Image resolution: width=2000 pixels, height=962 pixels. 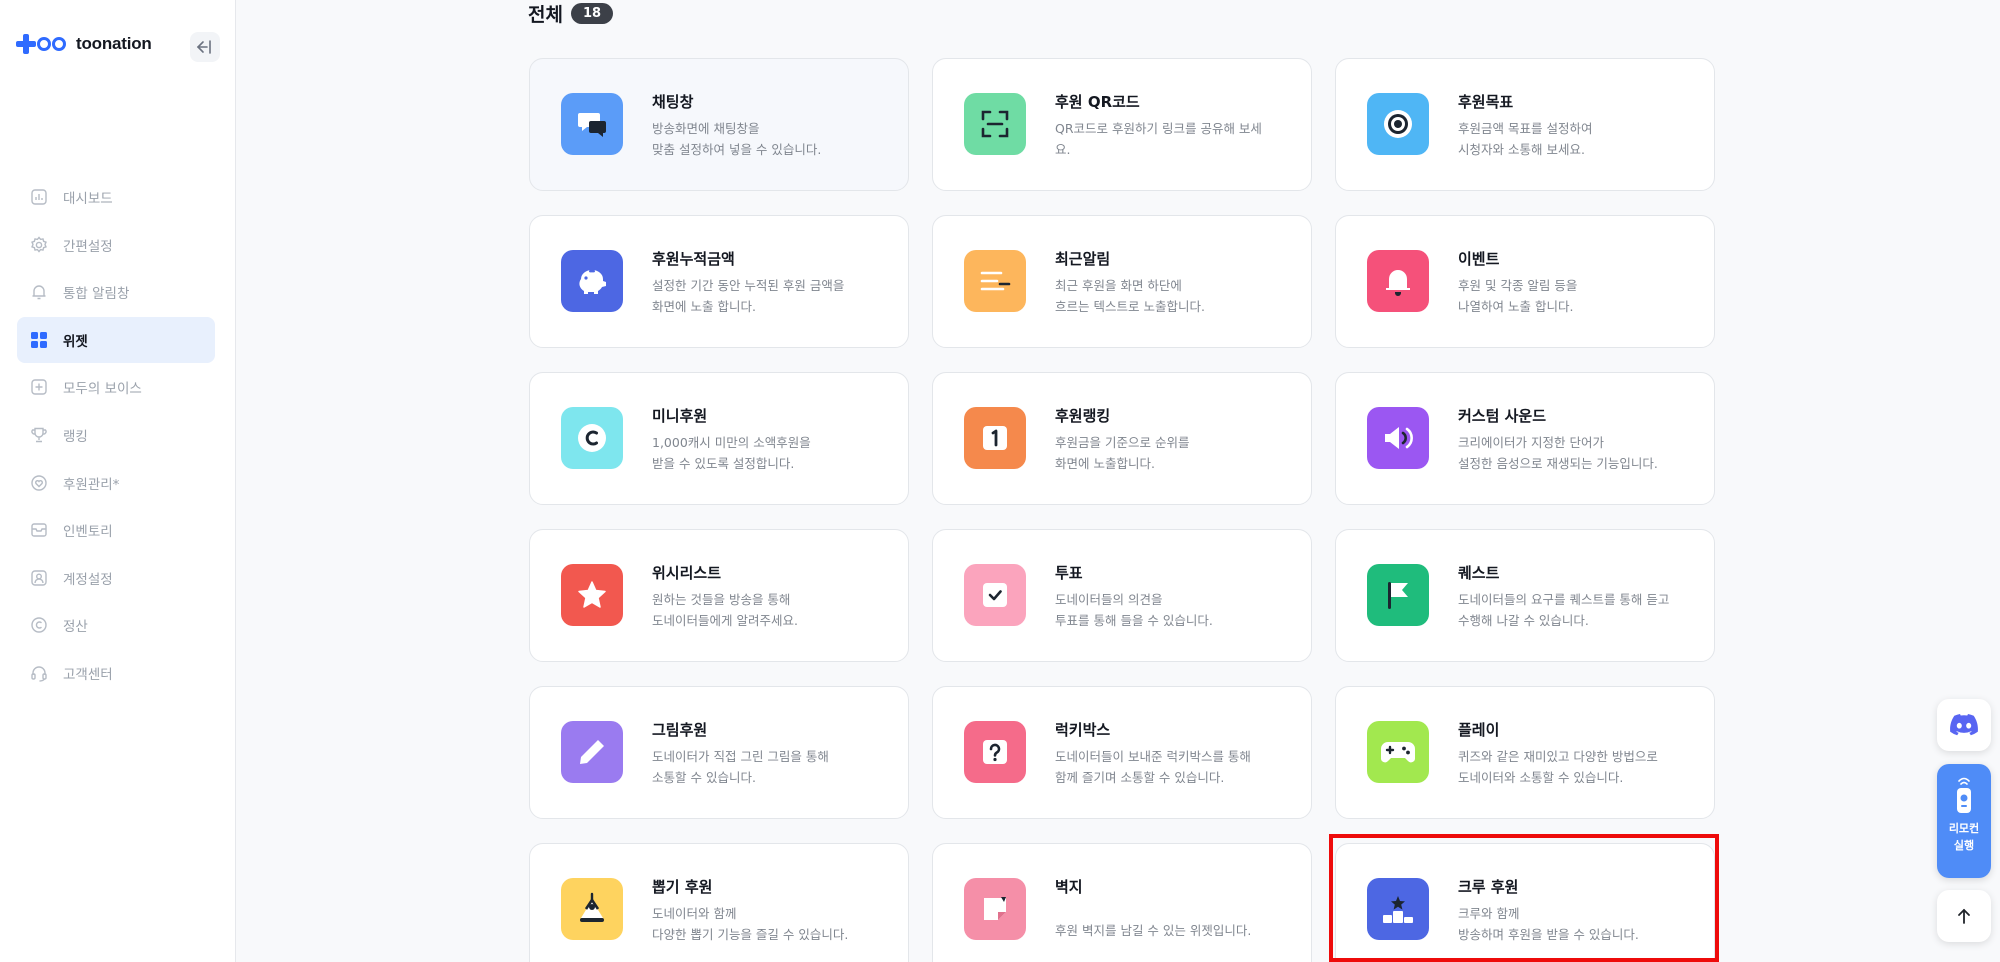 I want to click on widget-description: 도네이터들의 의견을 투표를 통해 들을 수 있습니다., so click(x=1134, y=610).